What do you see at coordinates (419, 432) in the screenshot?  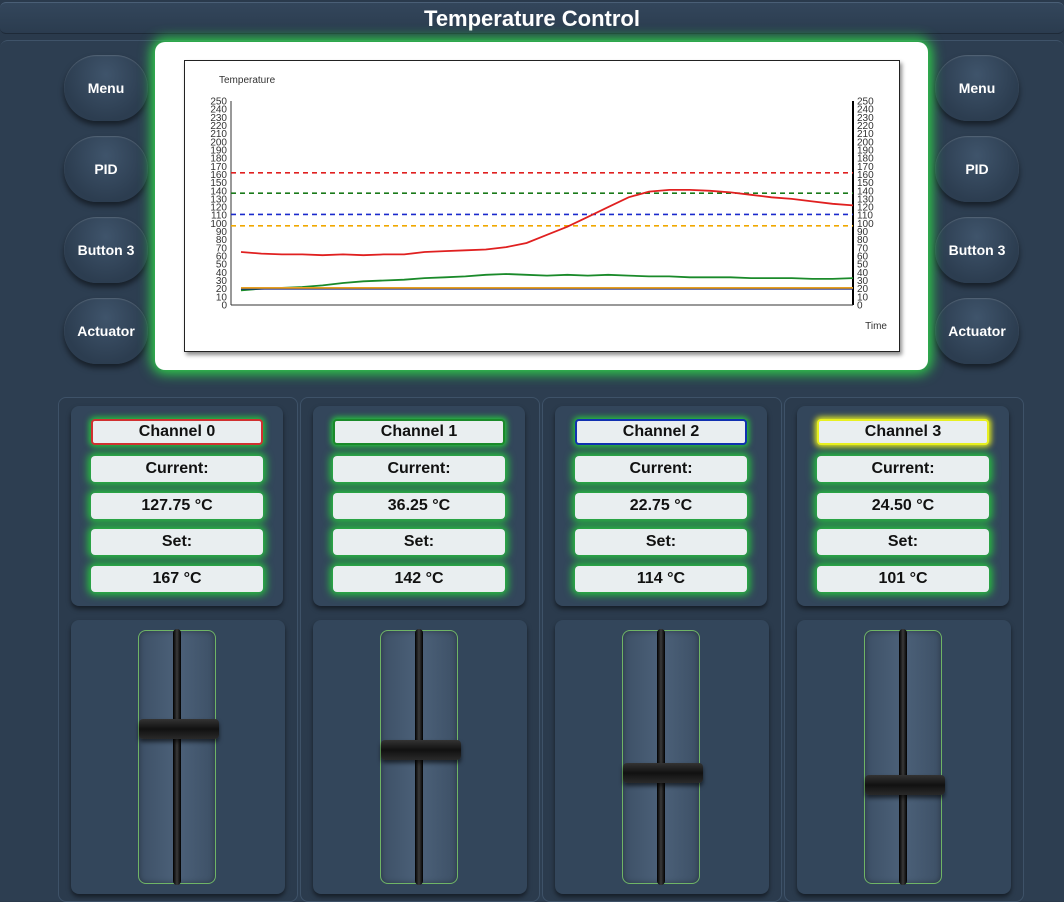 I see `channel-name: Channel 1` at bounding box center [419, 432].